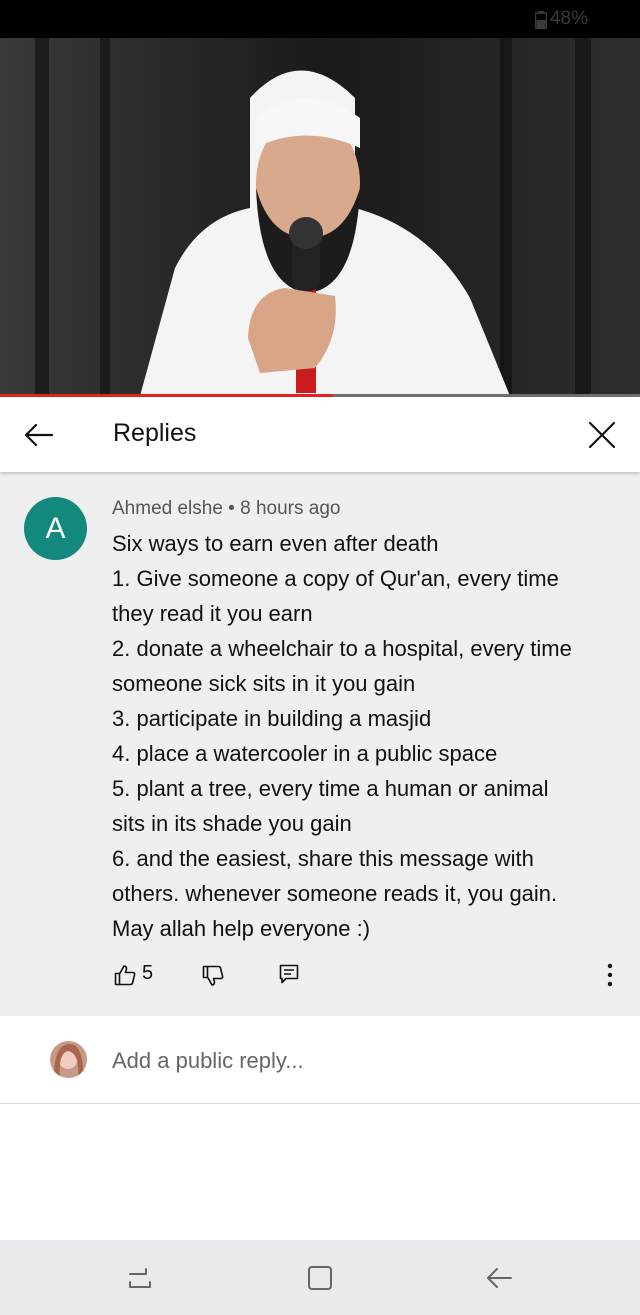 This screenshot has height=1315, width=640. Describe the element at coordinates (290, 508) in the screenshot. I see `comment-time: 8 hours ago` at that location.